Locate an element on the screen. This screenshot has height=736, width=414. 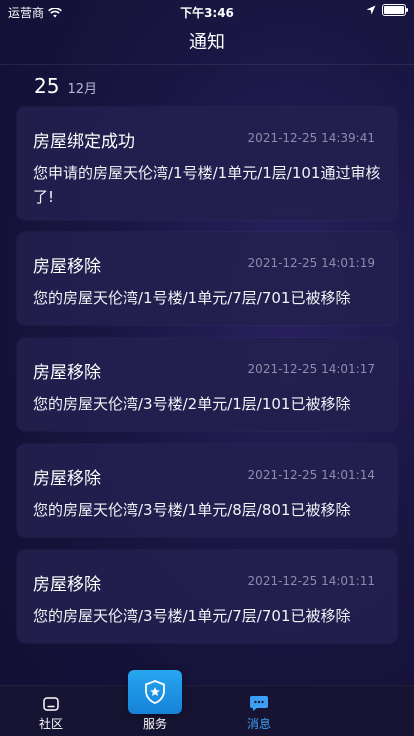
tab-community-label: 社区 is located at coordinates (50, 724).